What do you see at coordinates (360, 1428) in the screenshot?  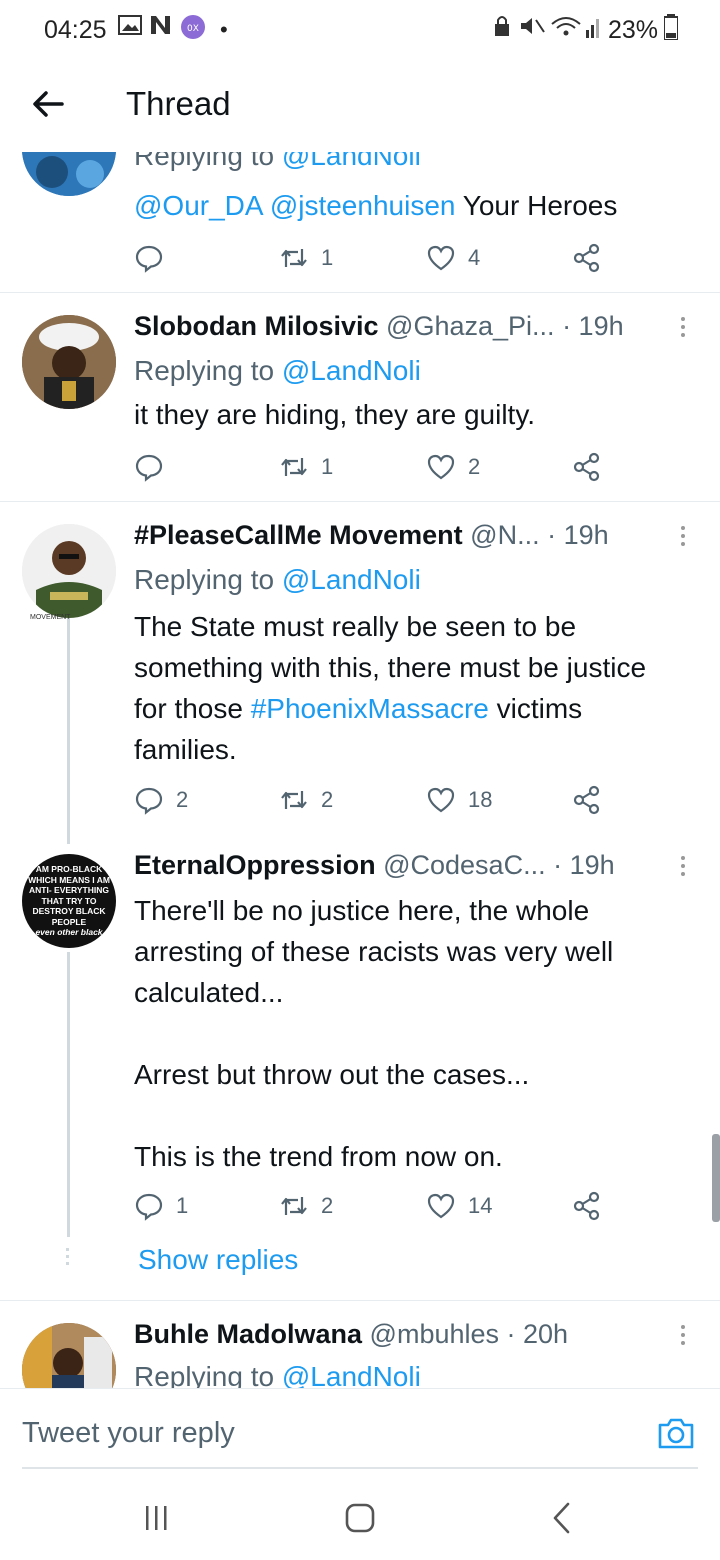 I see `reply-composer: Tweet your reply` at bounding box center [360, 1428].